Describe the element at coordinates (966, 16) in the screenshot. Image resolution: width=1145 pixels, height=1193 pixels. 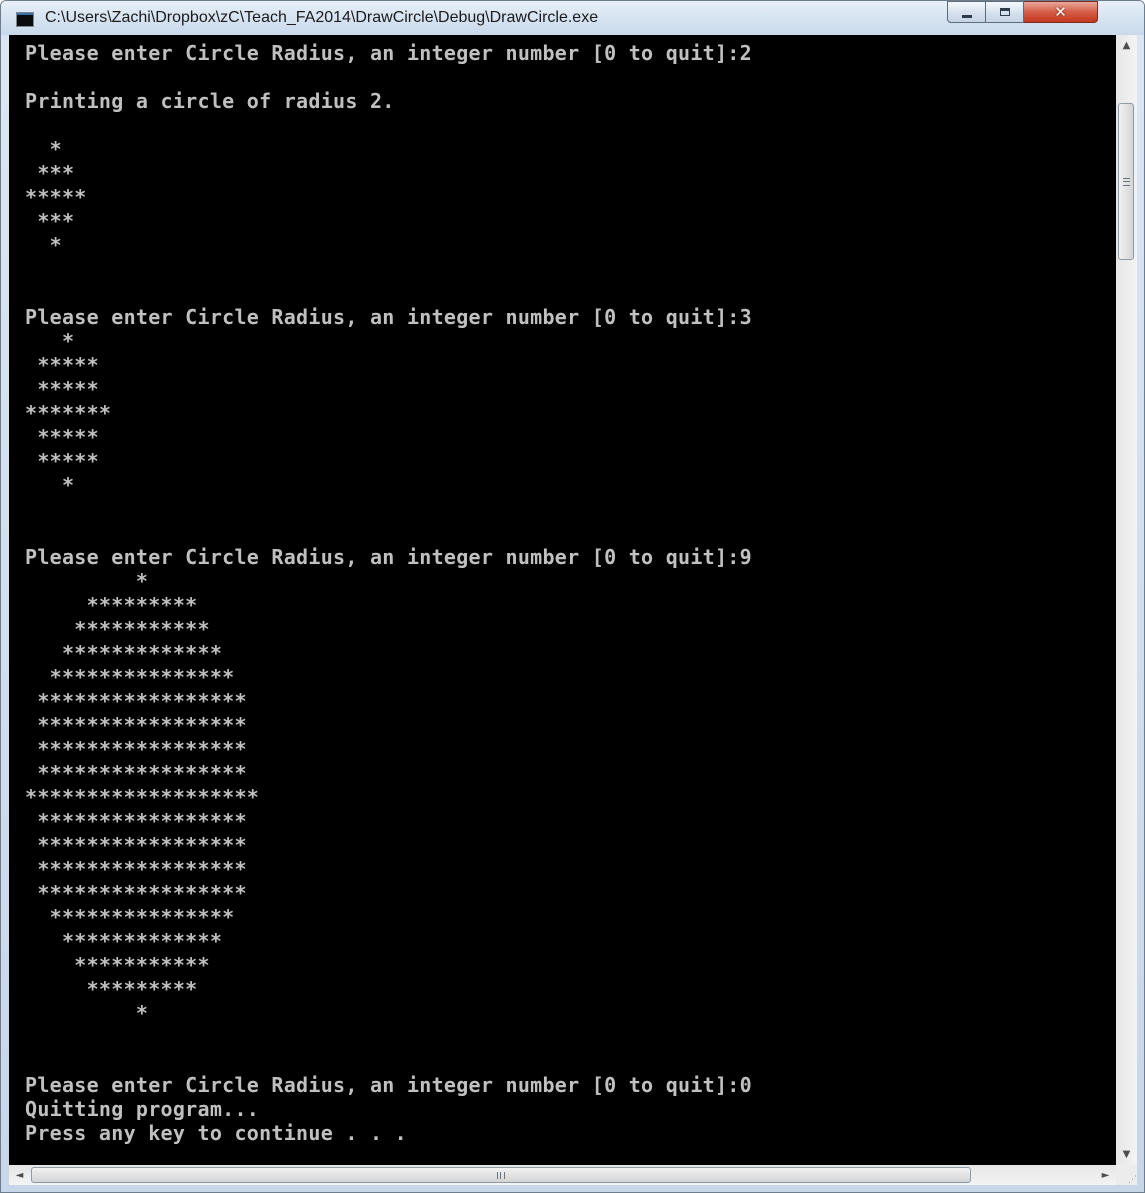
I see `minimize-icon` at that location.